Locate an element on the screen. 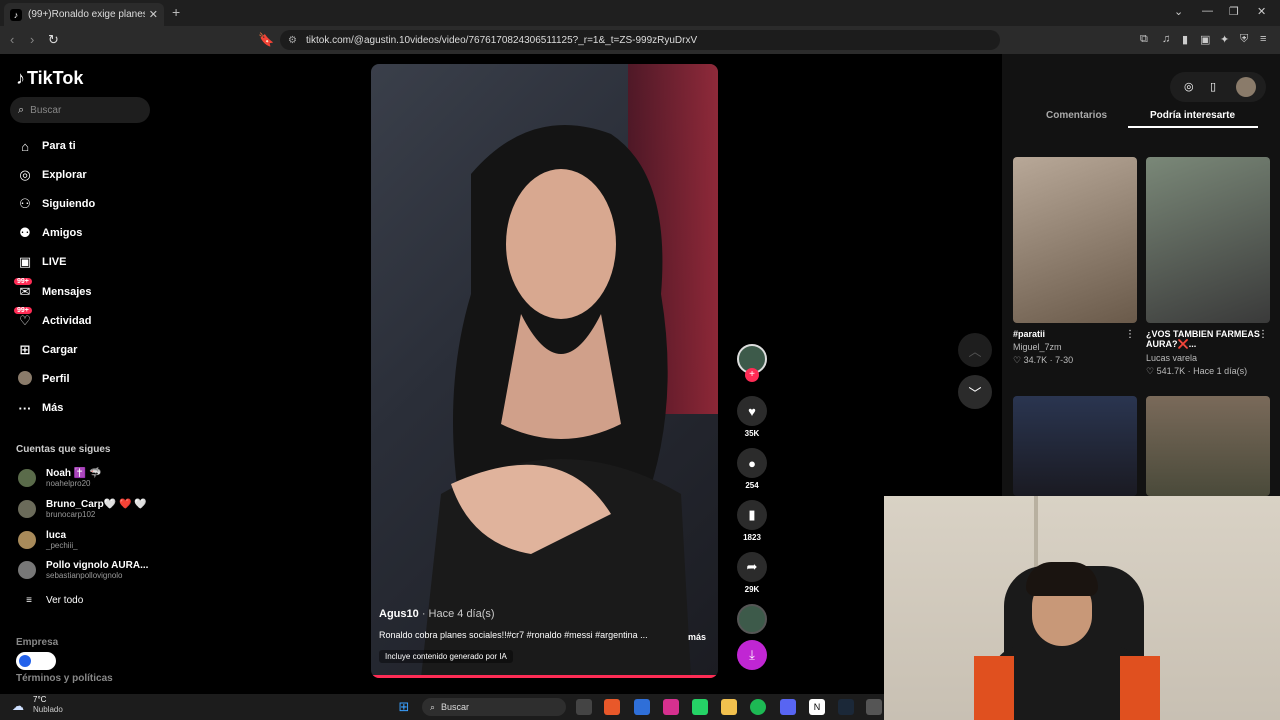 The width and height of the screenshot is (1280, 720). sidebar-item-explorar: ◎ Explorar is located at coordinates (51, 175).